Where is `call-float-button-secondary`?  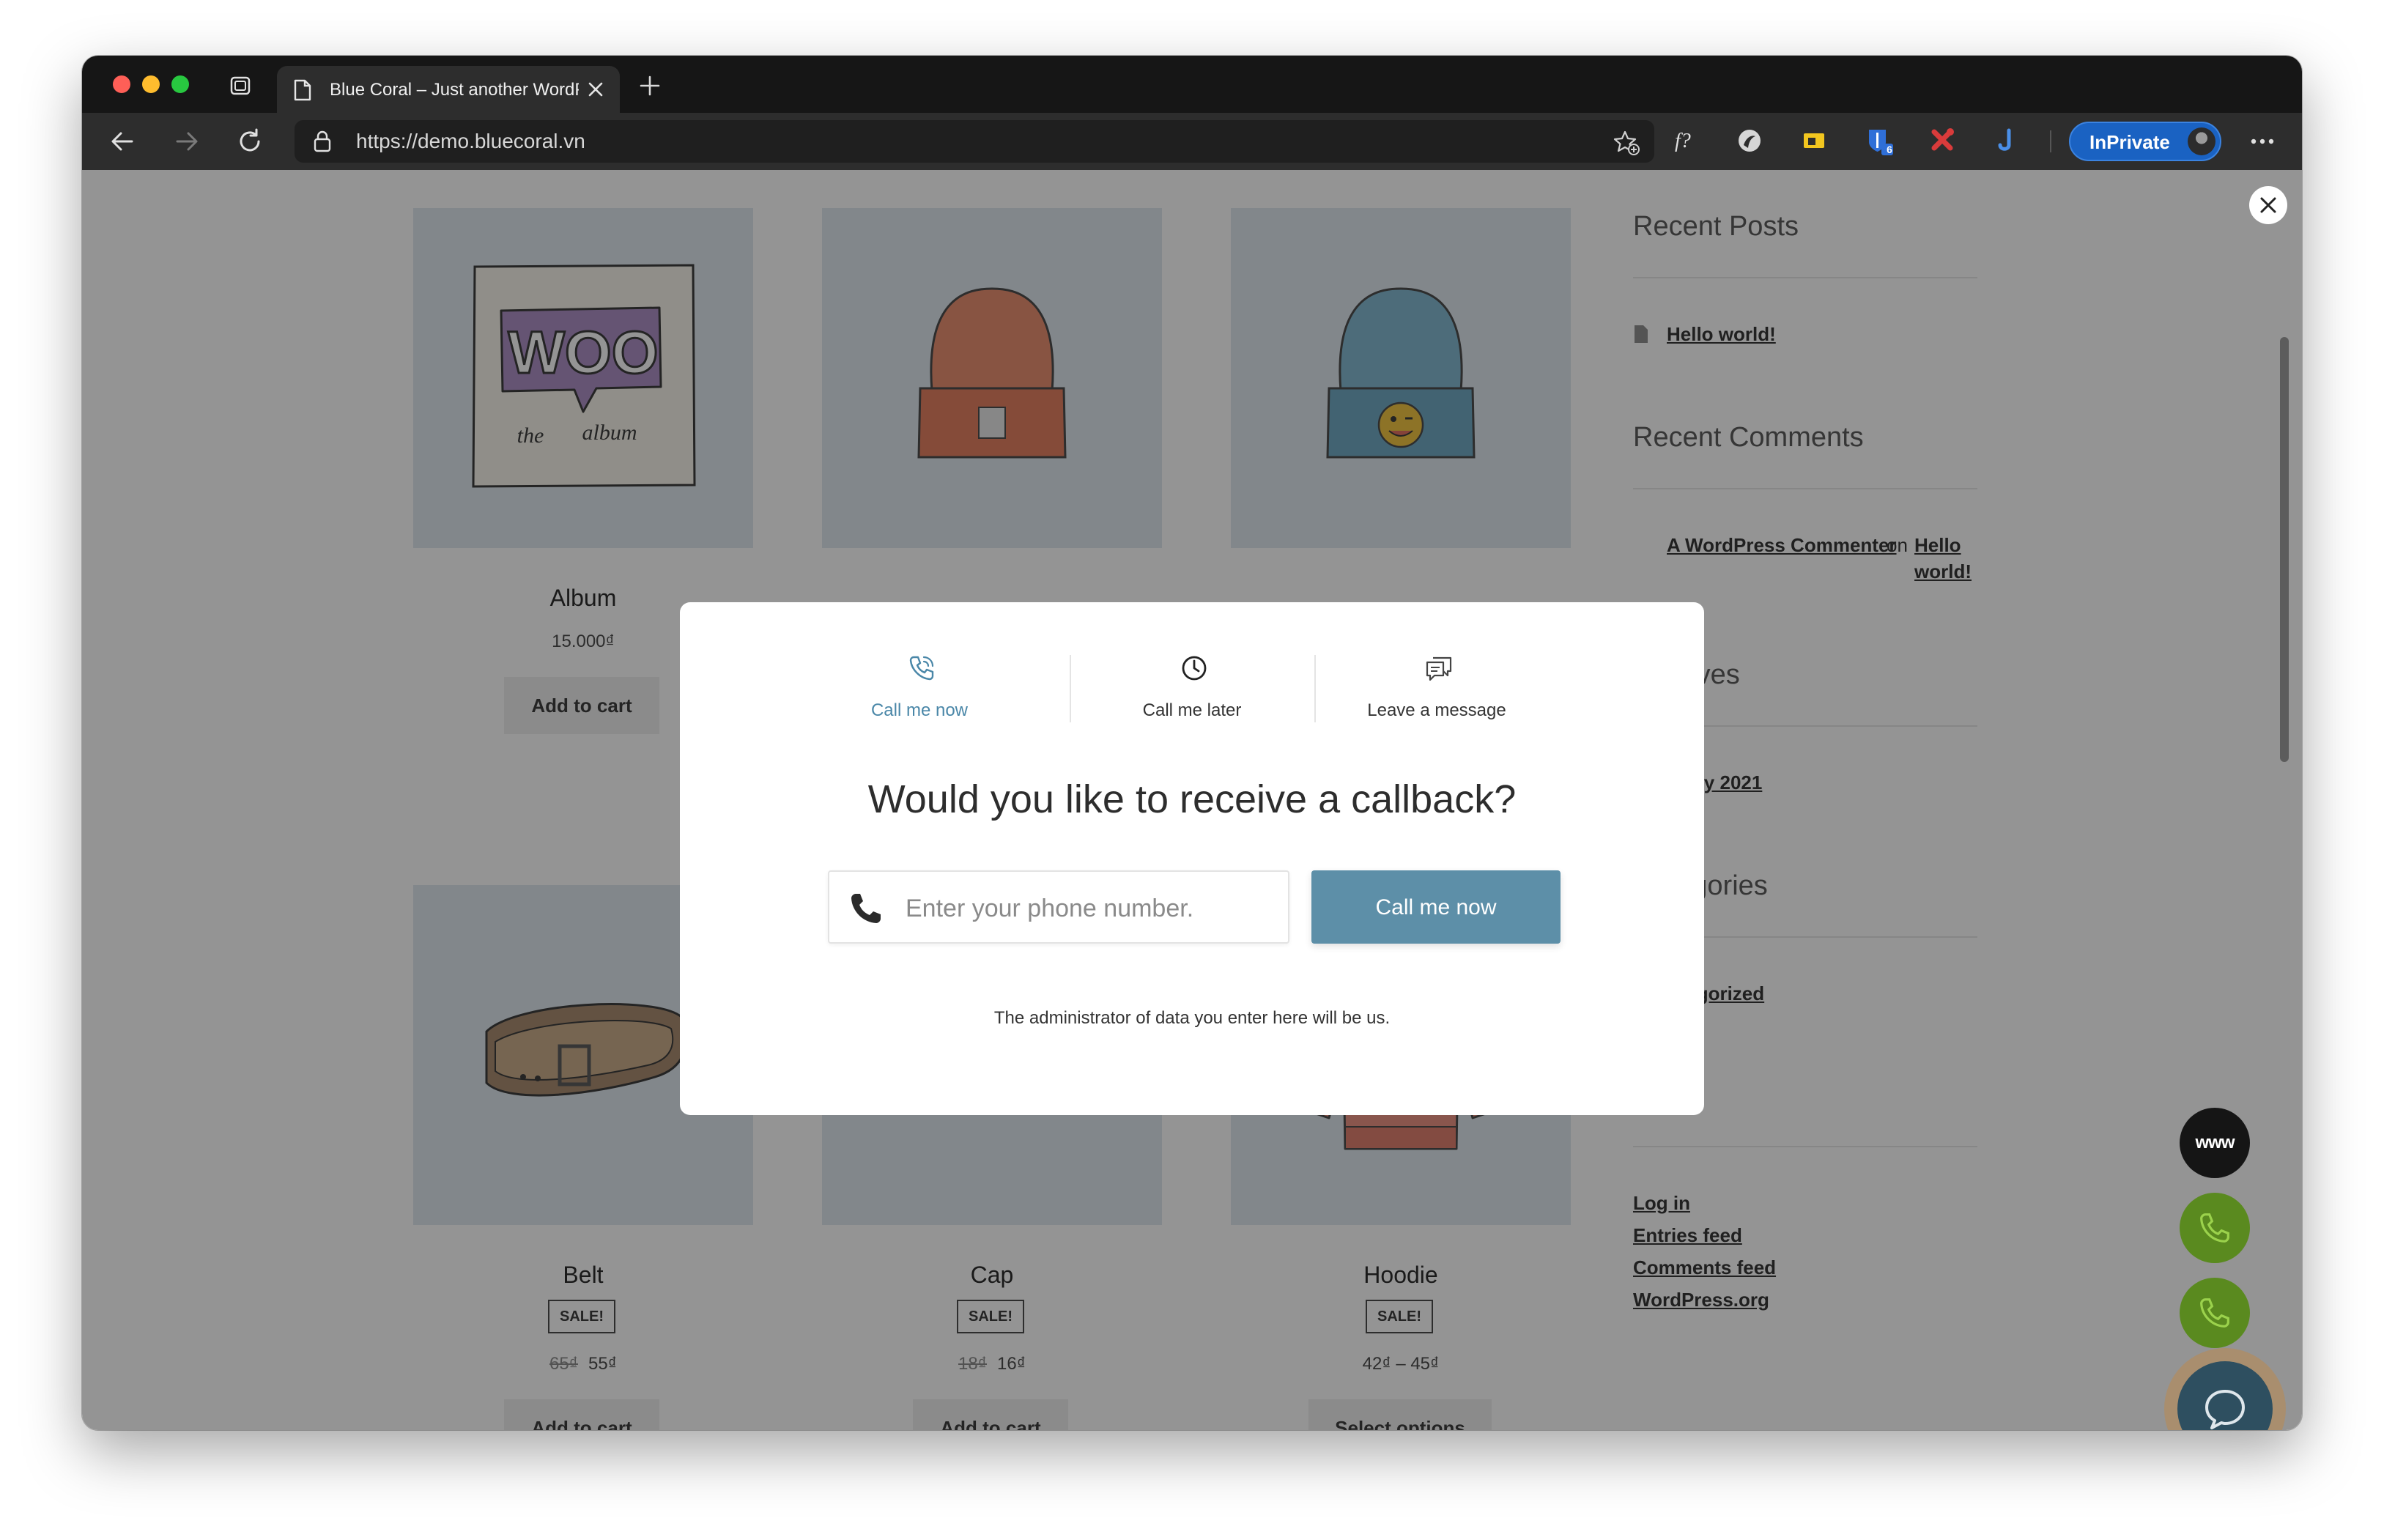
call-float-button-secondary is located at coordinates (2215, 1313).